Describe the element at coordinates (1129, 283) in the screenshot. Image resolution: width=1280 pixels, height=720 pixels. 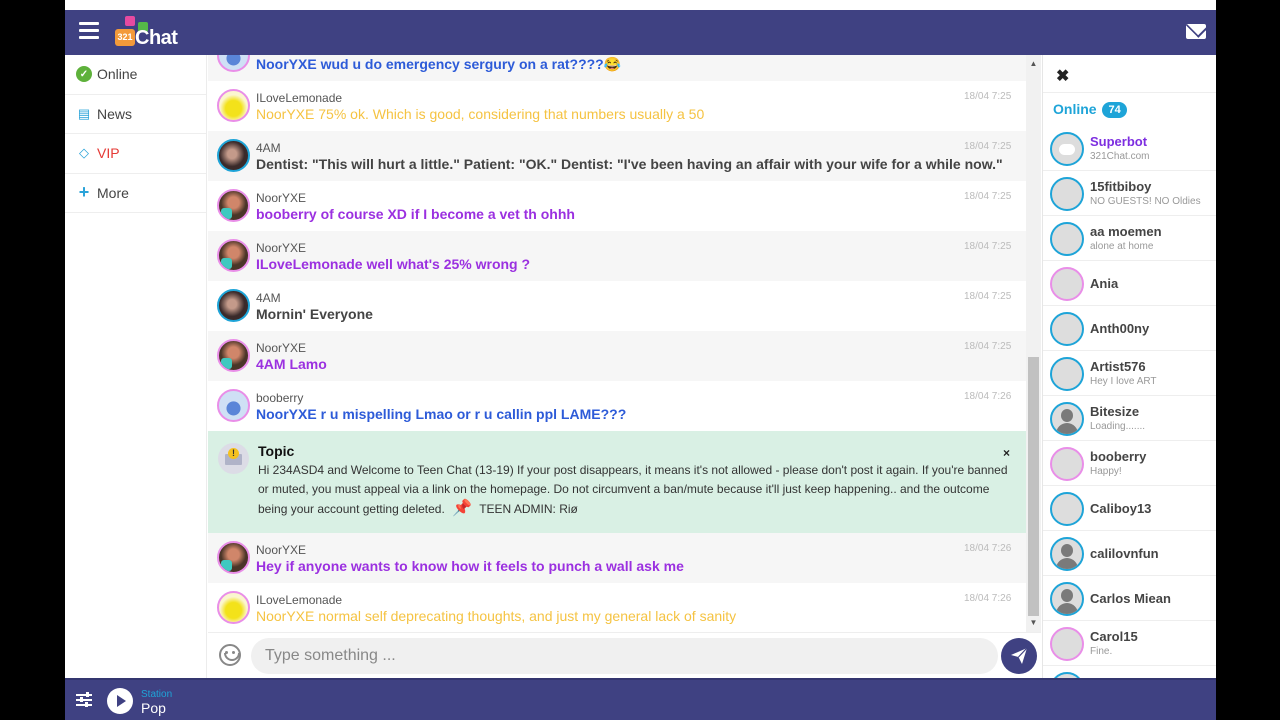
I see `user-list-item: Ania` at that location.